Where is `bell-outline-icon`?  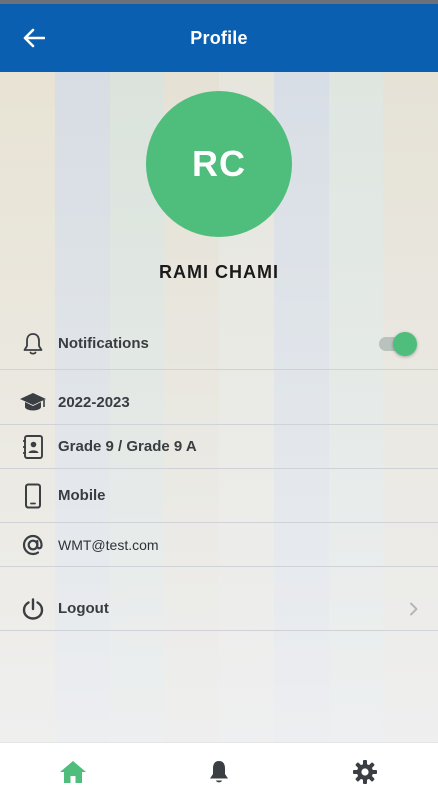 bell-outline-icon is located at coordinates (33, 344).